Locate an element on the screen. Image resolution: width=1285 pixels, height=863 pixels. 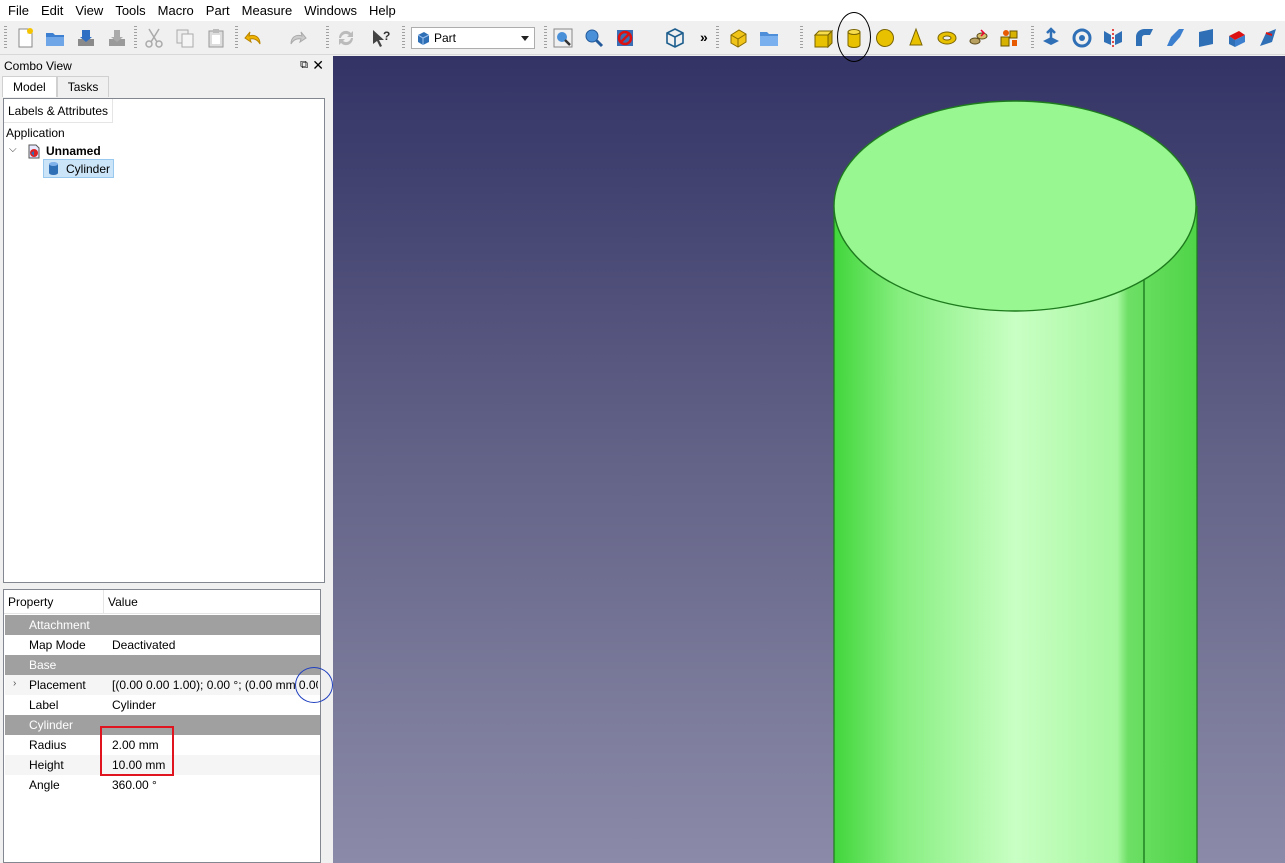
primitives-icon is located at coordinates (1009, 38).